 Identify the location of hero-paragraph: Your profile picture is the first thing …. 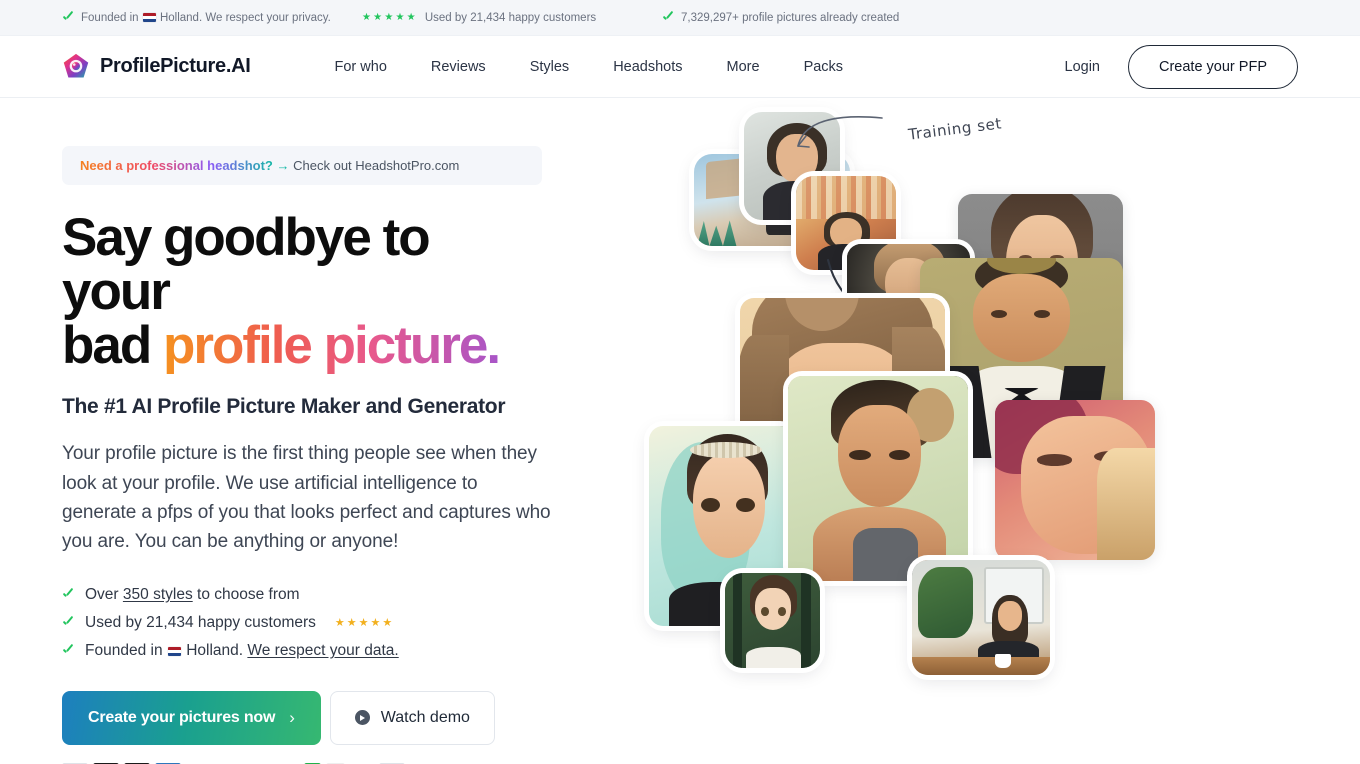
(306, 498).